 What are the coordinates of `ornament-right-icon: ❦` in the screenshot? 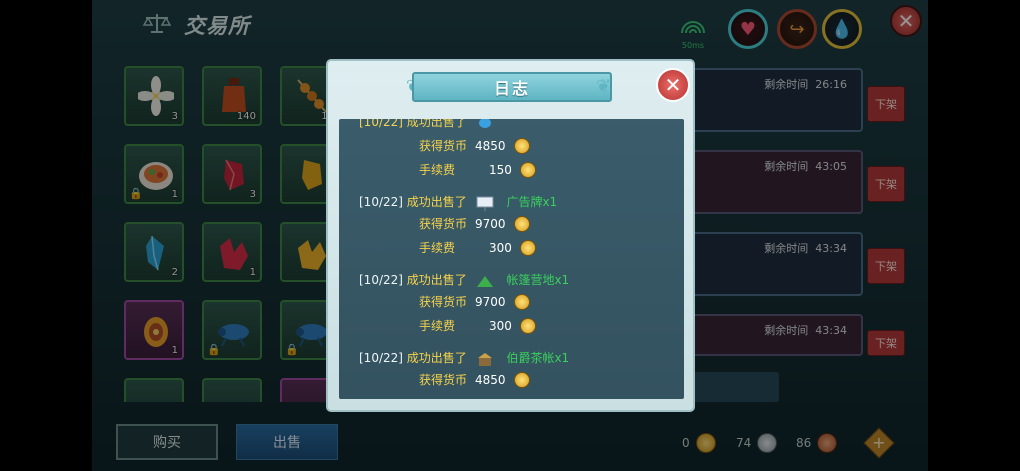 It's located at (604, 86).